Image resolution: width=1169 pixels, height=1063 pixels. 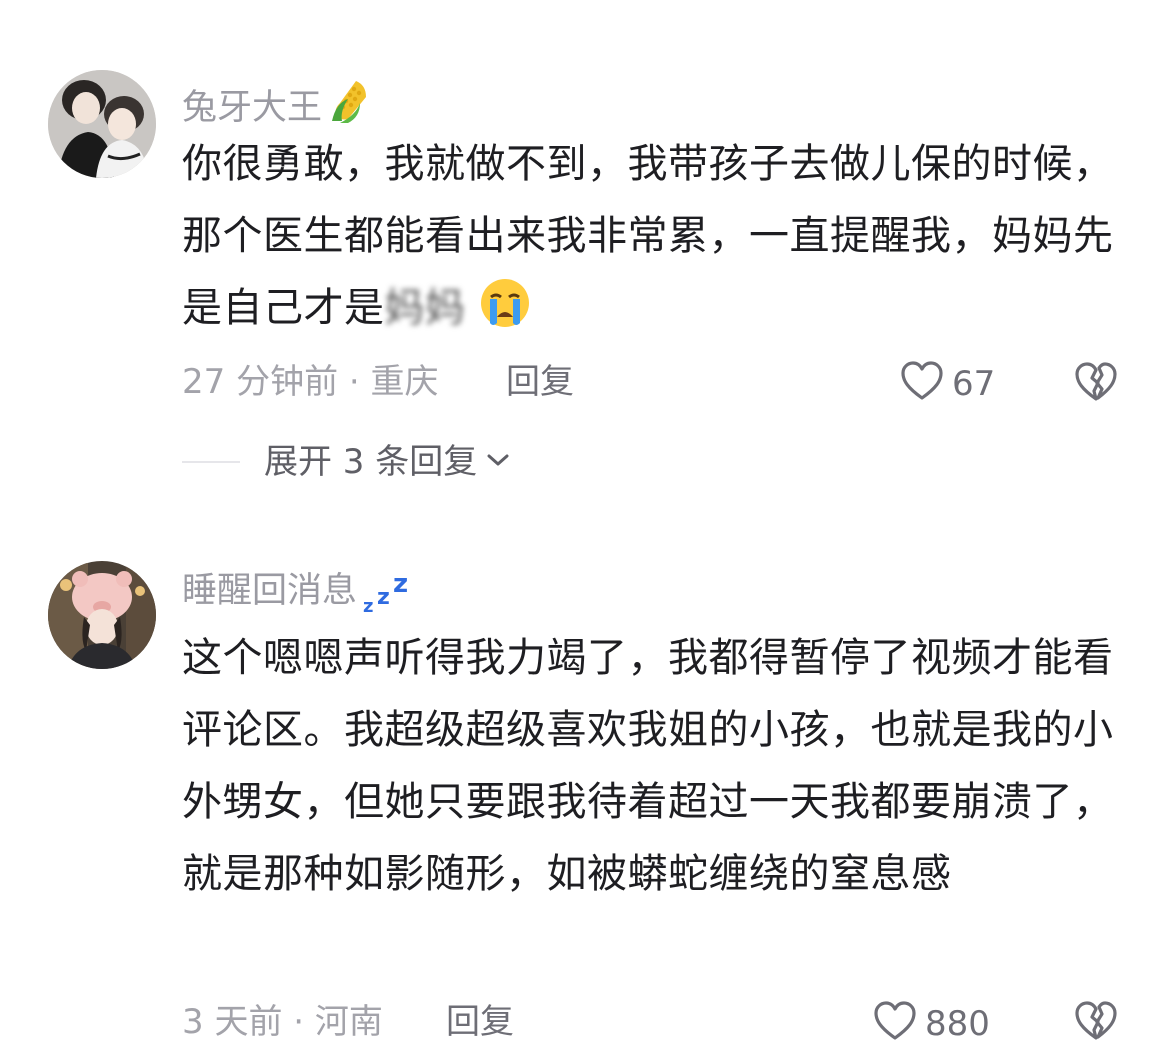 I want to click on username-text: 兔牙大王, so click(x=252, y=108).